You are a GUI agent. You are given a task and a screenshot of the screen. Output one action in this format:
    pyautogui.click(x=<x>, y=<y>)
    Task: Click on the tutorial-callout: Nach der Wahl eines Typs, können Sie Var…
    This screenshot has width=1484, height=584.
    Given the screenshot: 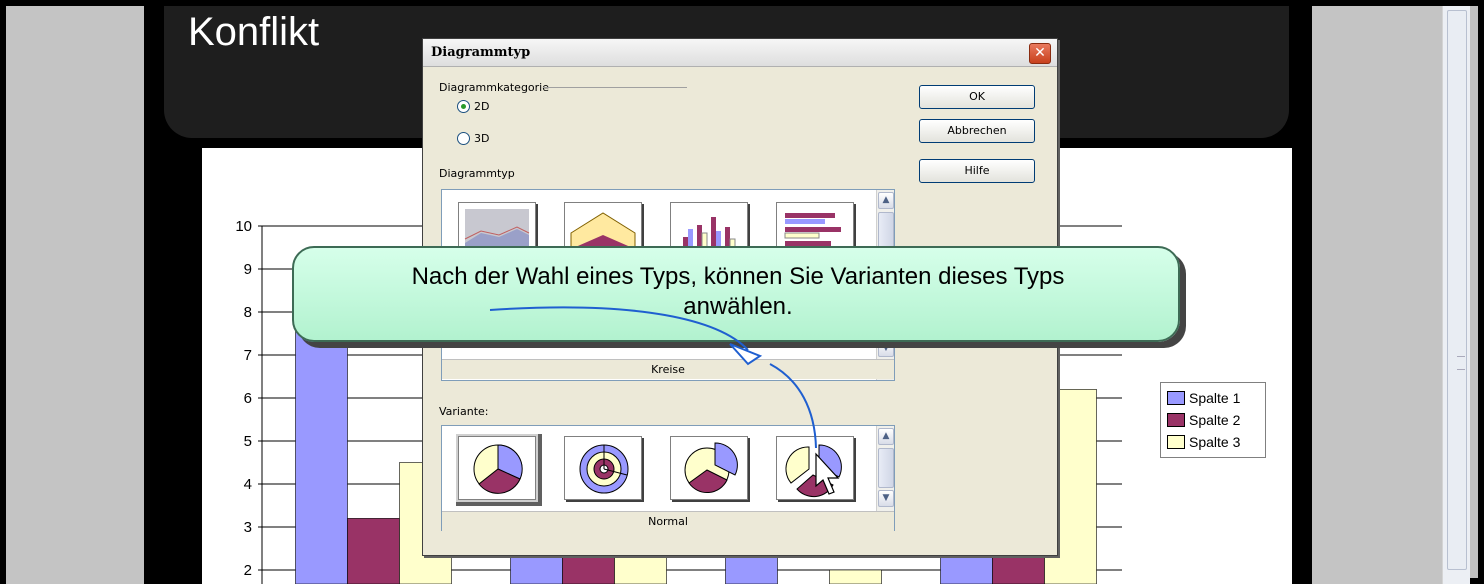 What is the action you would take?
    pyautogui.click(x=736, y=294)
    